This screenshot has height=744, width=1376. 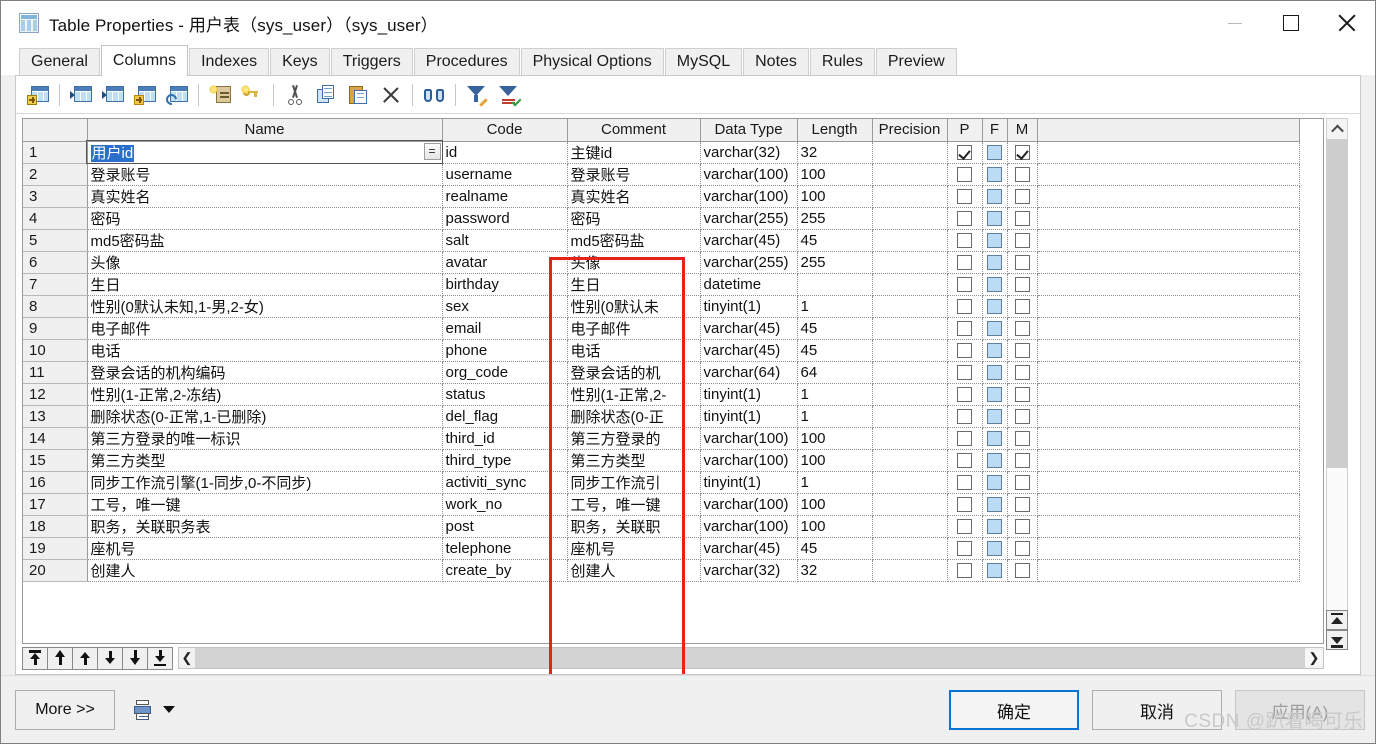 I want to click on table-row: 9 电子邮件 email 电子邮件 varchar(45) 45, so click(x=661, y=328).